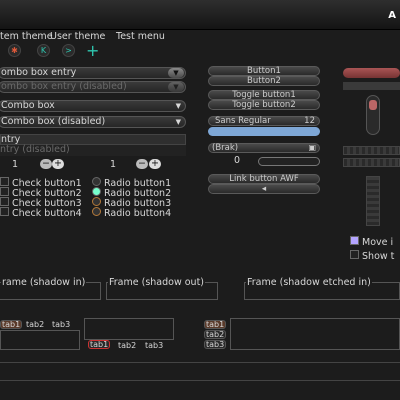 This screenshot has height=400, width=400. I want to click on button-2: Button2, so click(264, 81).